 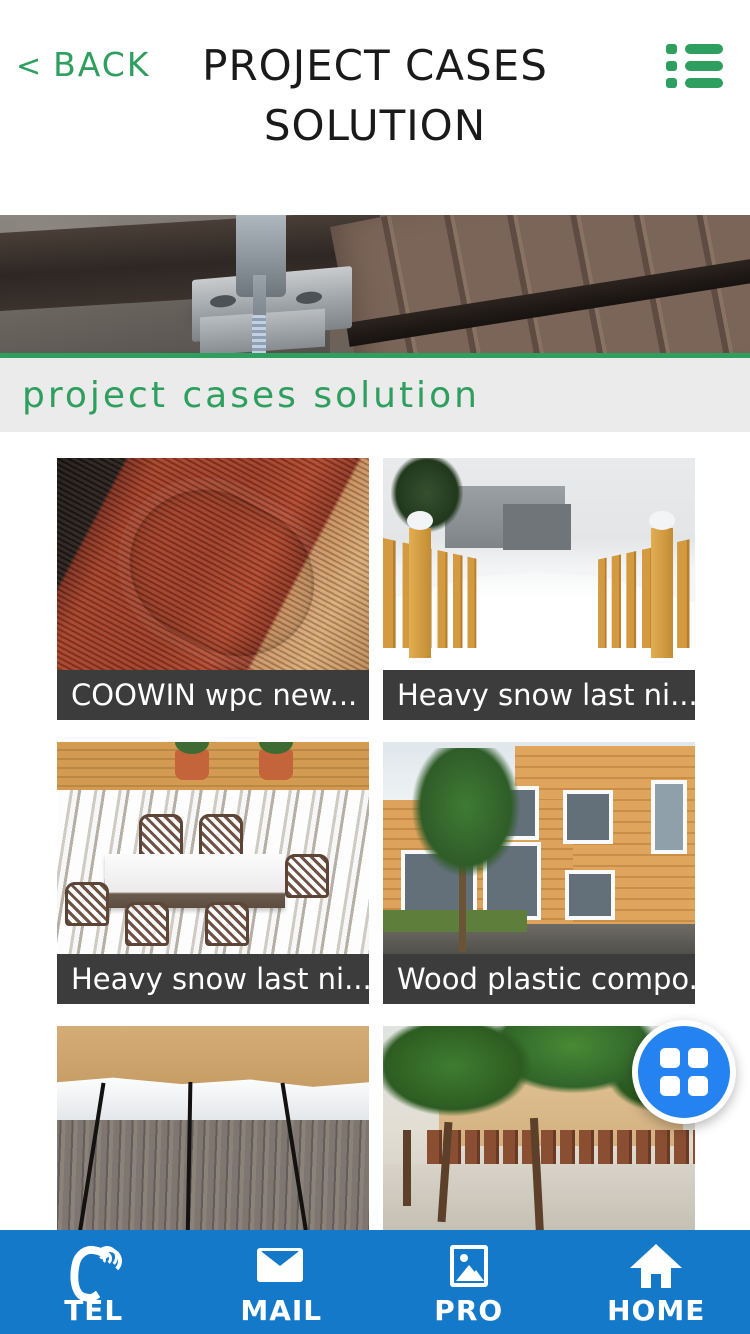 I want to click on home-icon, so click(x=656, y=1266).